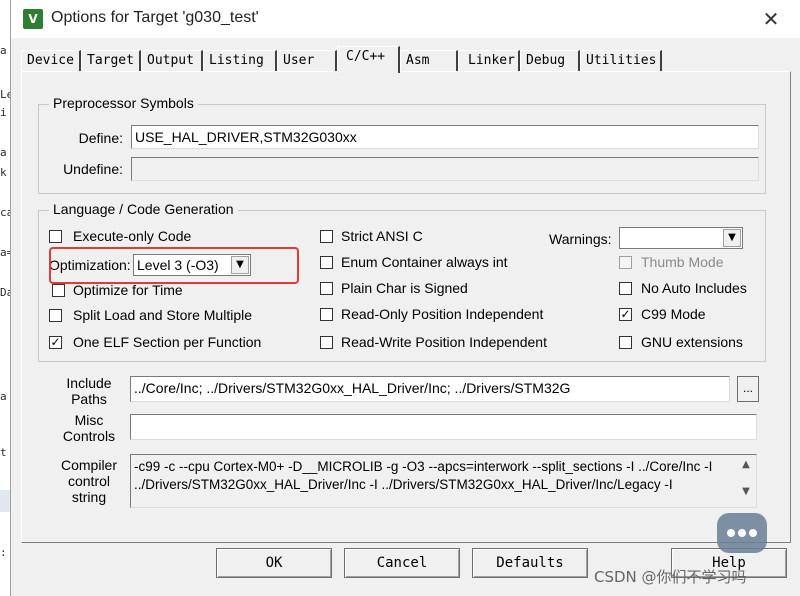 The image size is (800, 596). What do you see at coordinates (402, 563) in the screenshot?
I see `cancel-button: Cancel` at bounding box center [402, 563].